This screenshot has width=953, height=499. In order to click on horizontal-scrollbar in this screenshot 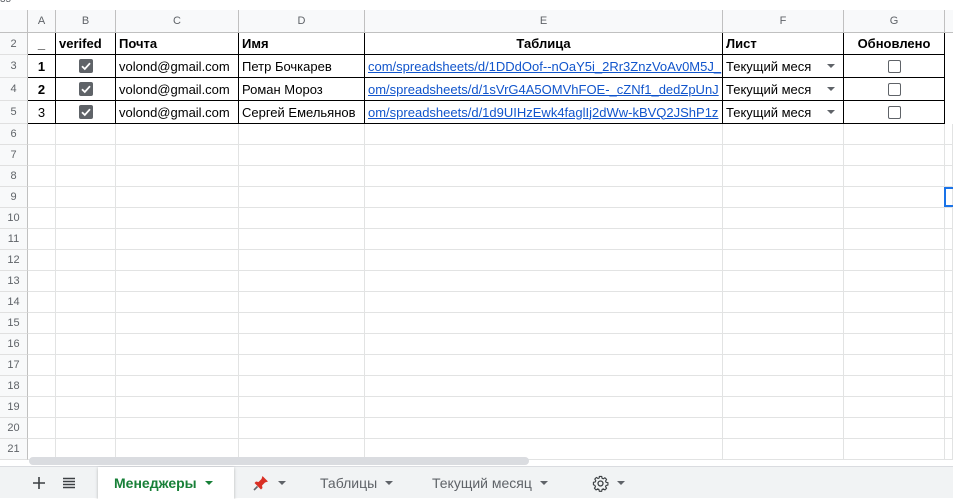, I will do `click(279, 461)`.